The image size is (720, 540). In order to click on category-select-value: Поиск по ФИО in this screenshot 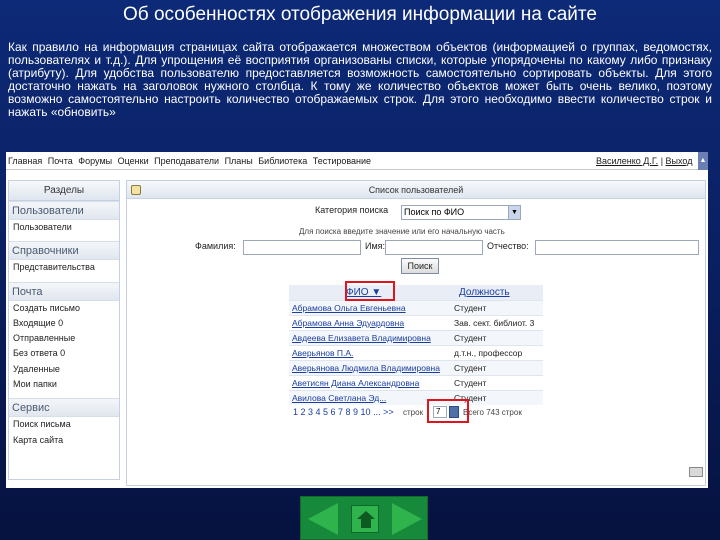, I will do `click(434, 212)`.